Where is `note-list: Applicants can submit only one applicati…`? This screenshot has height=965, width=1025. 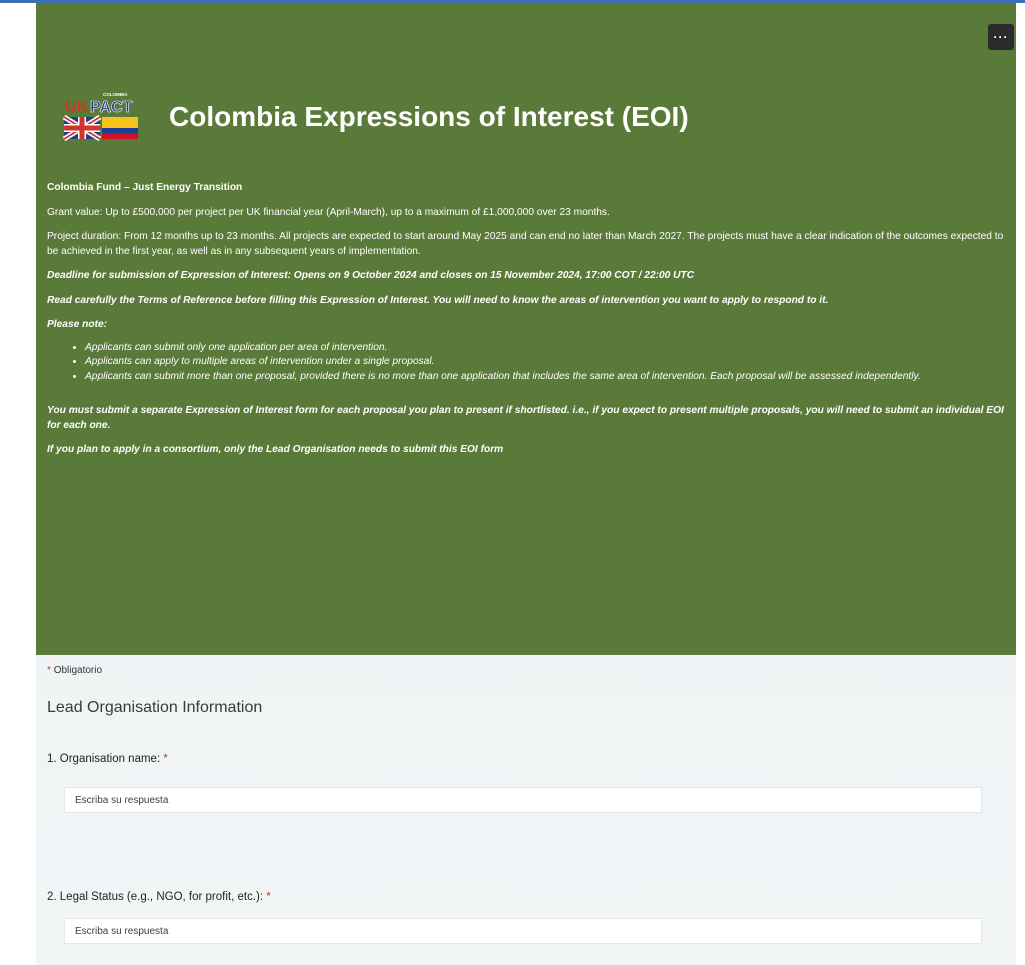 note-list: Applicants can submit only one applicati… is located at coordinates (529, 363).